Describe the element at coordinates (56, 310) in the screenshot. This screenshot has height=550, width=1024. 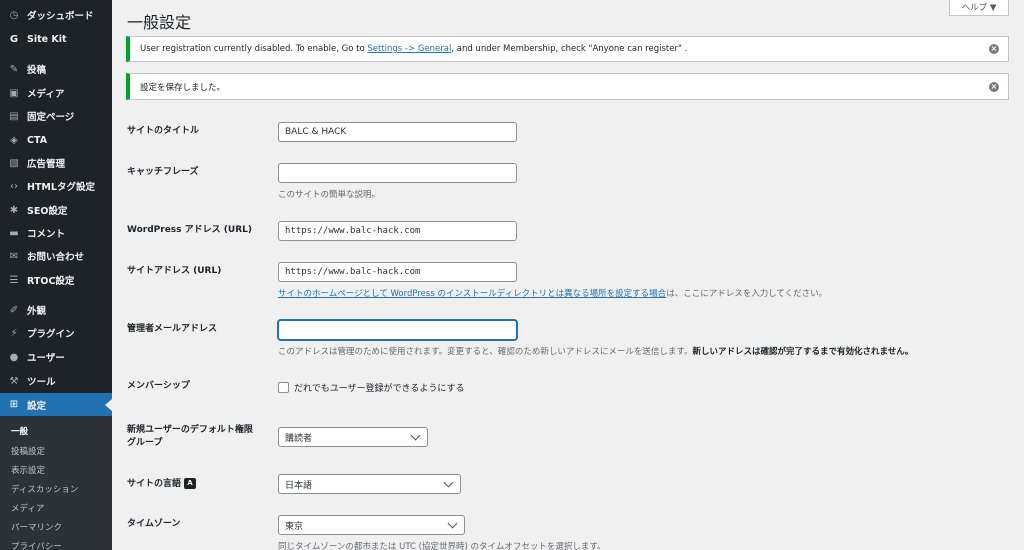
I see `sidebar-item-appearance: ✐ 外観` at that location.